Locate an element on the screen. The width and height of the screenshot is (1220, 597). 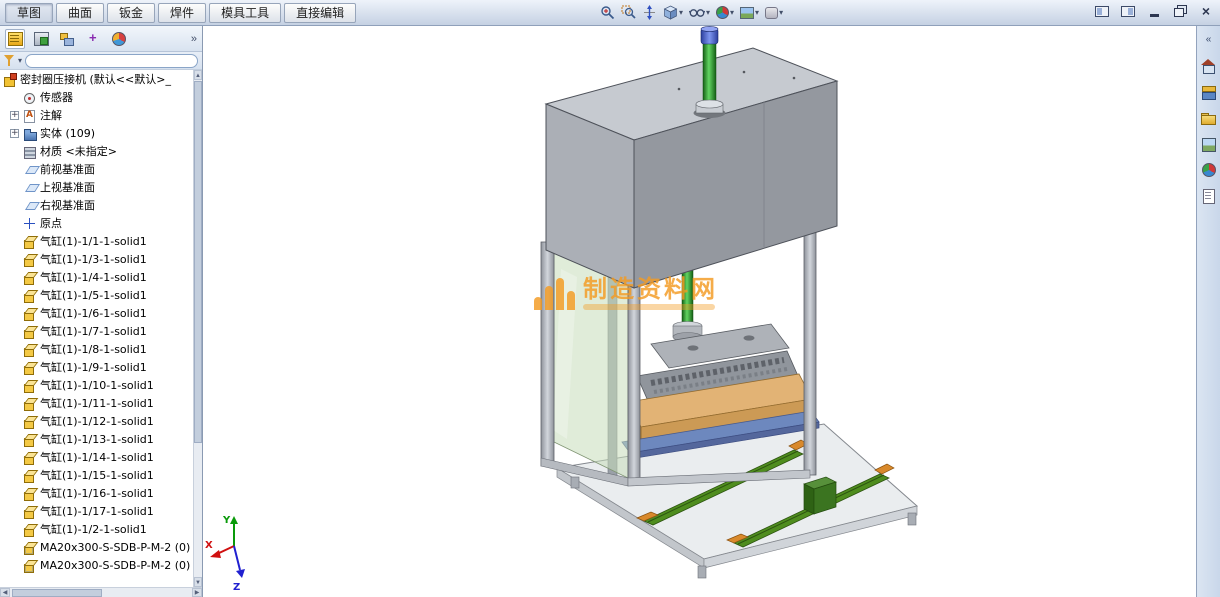
feature-tree-item: 气缸(1)-1/3-1-solid1 is located at coordinates (96, 259).